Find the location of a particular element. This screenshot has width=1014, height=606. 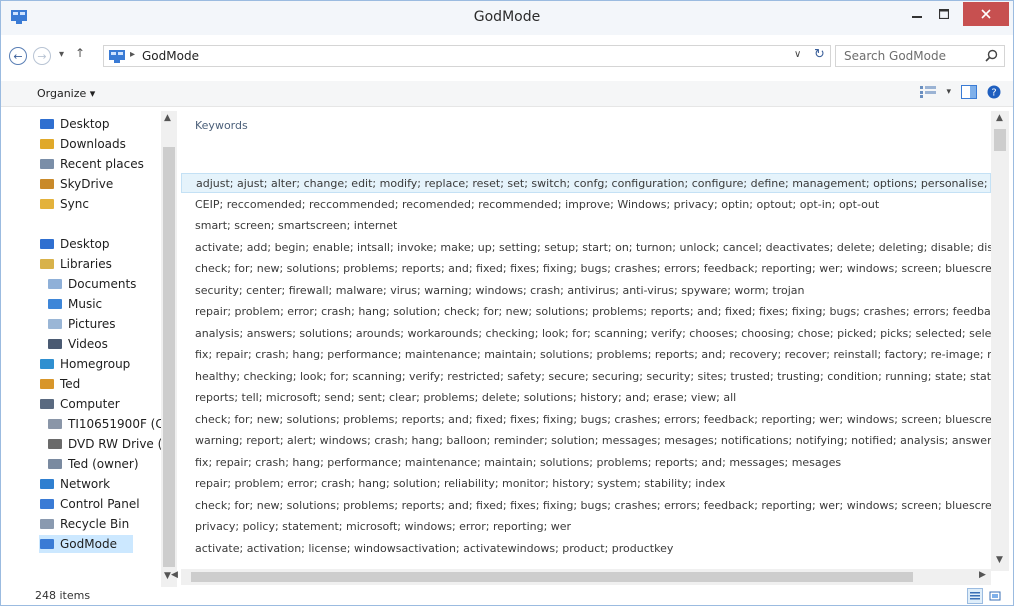

nav-item-label: Network is located at coordinates (85, 484).